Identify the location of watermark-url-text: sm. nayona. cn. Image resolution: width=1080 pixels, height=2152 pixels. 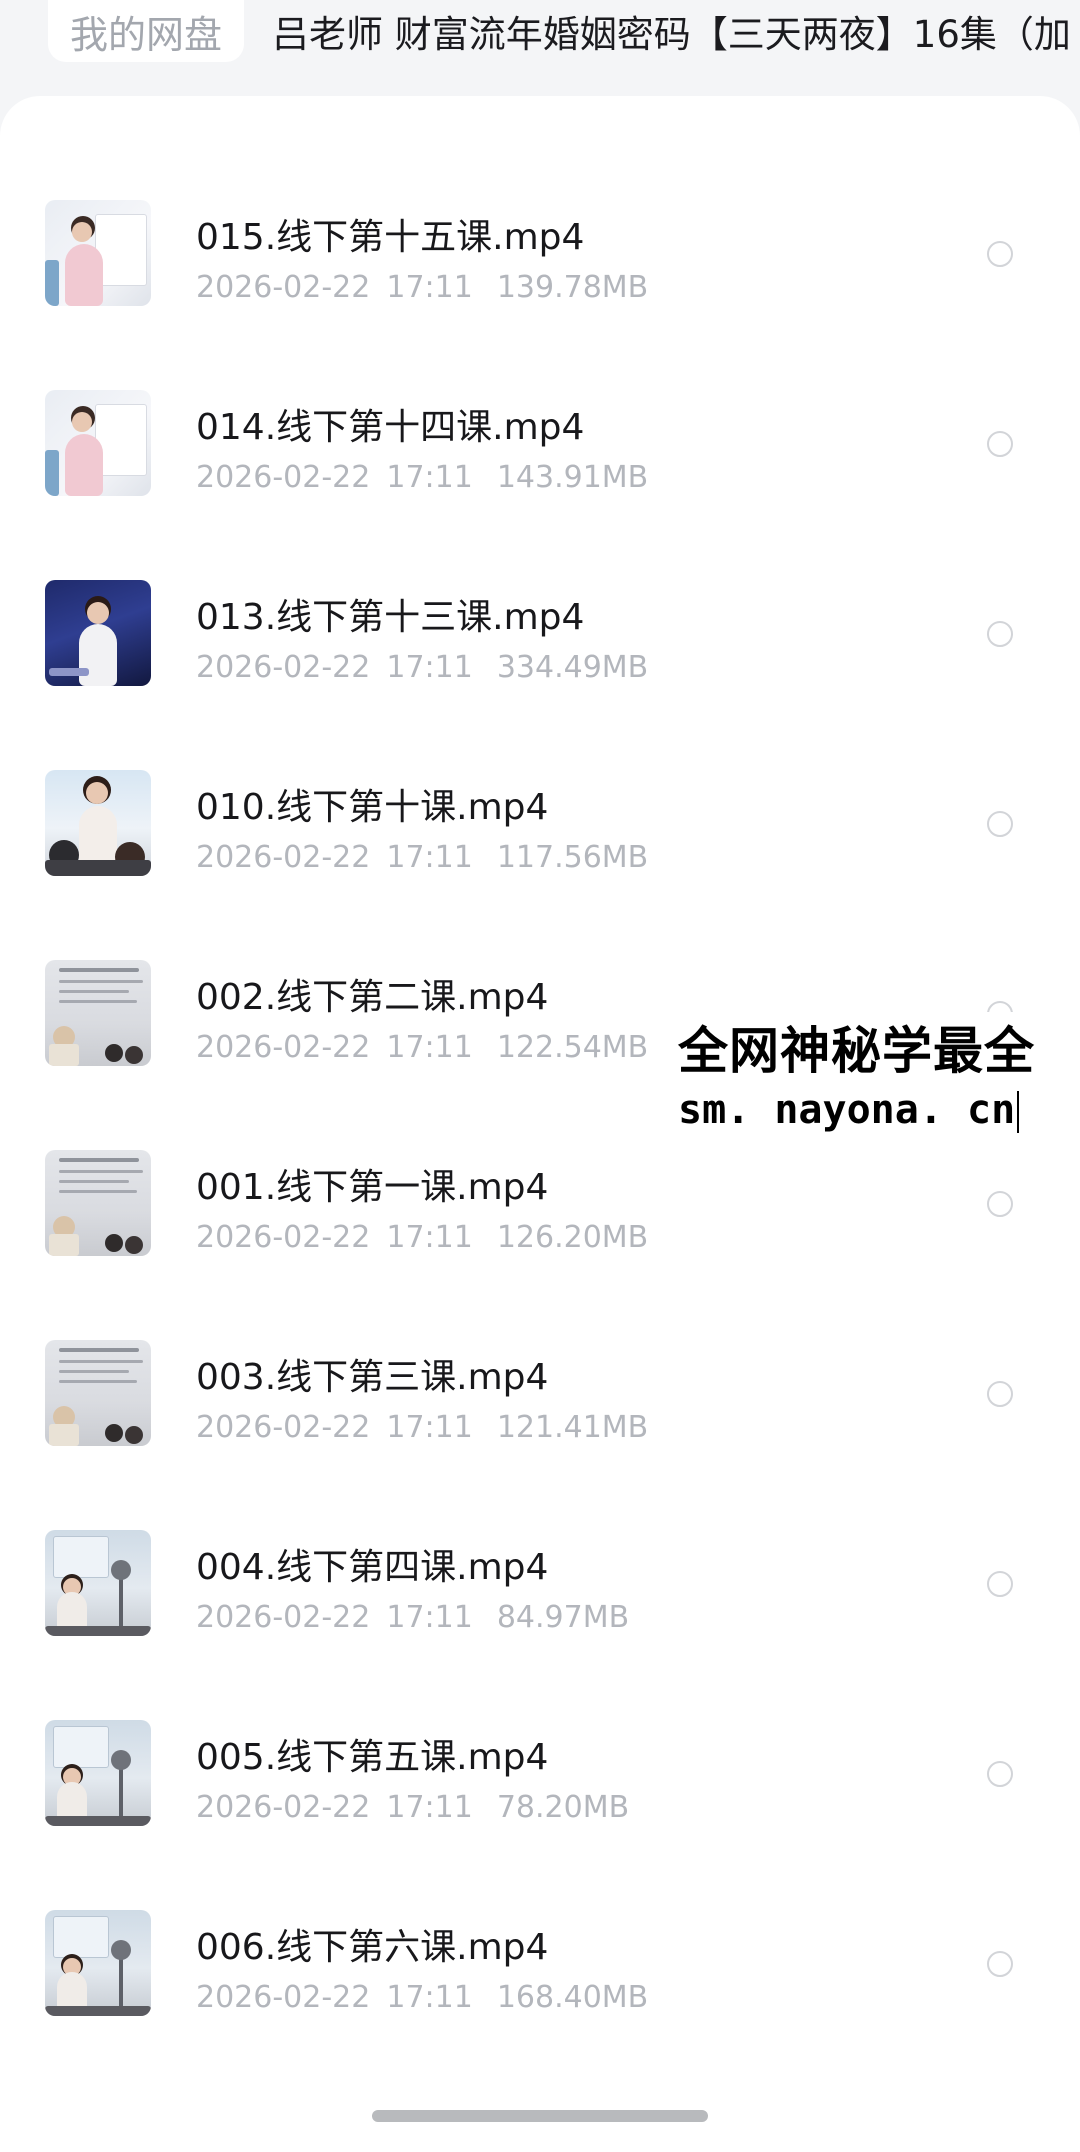
(847, 1110).